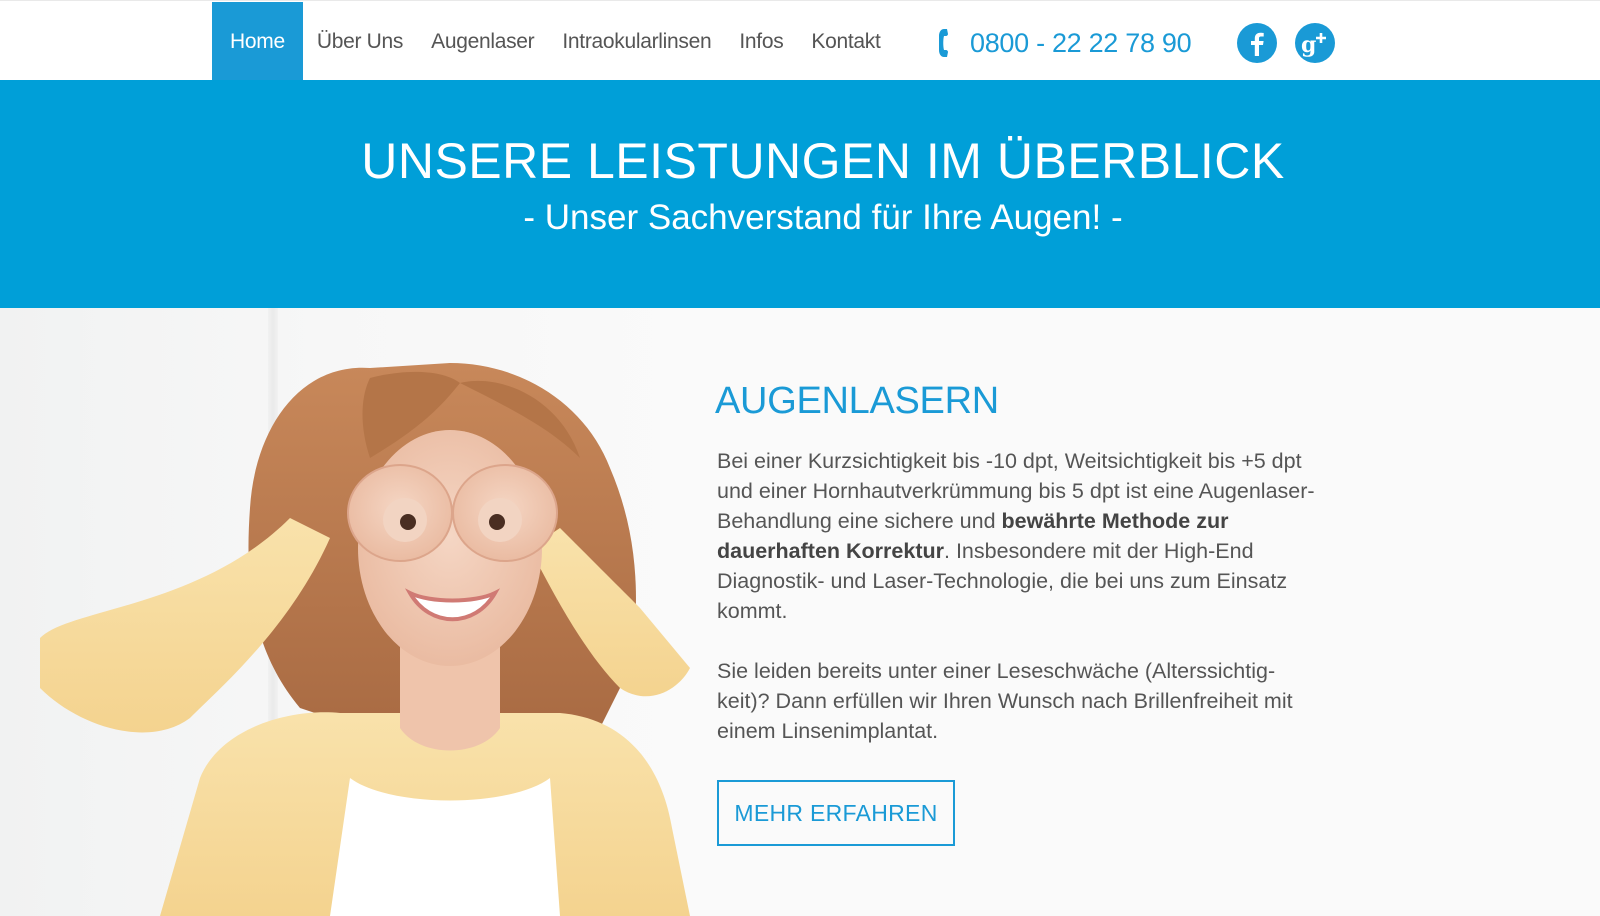  What do you see at coordinates (761, 41) in the screenshot?
I see `nav-item-infos: Infos` at bounding box center [761, 41].